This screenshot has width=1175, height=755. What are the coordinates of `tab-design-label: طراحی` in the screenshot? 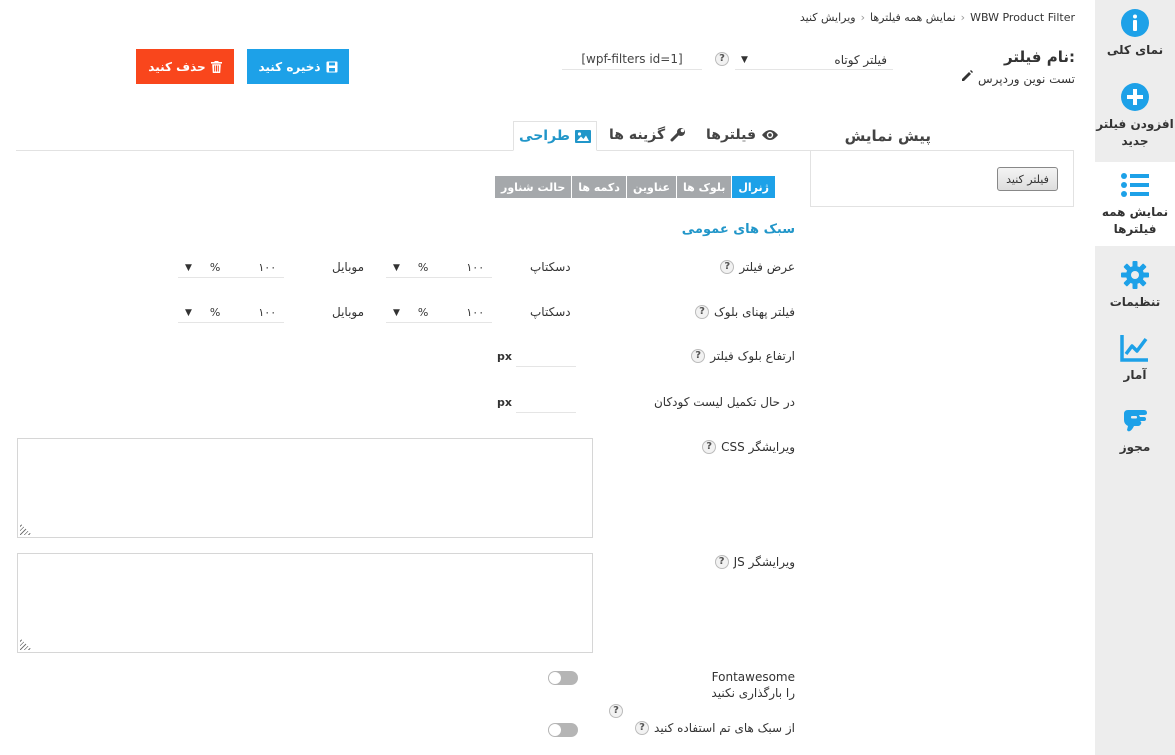 It's located at (544, 136).